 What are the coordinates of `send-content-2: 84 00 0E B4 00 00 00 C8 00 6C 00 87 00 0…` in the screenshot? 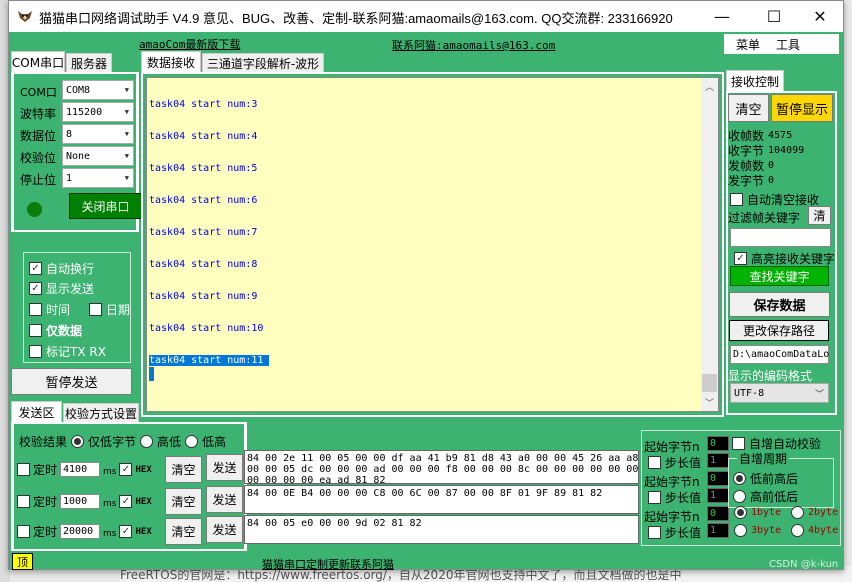 It's located at (441, 499).